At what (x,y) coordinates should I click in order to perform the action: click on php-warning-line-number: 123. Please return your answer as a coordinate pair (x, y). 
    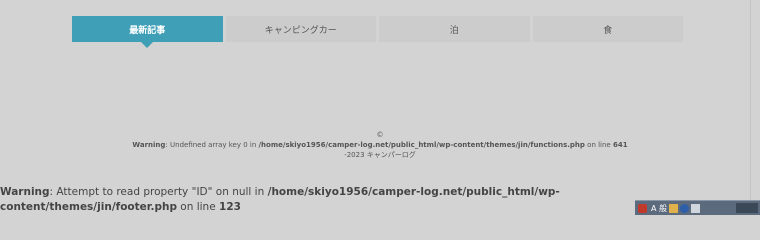
    Looking at the image, I should click on (230, 207).